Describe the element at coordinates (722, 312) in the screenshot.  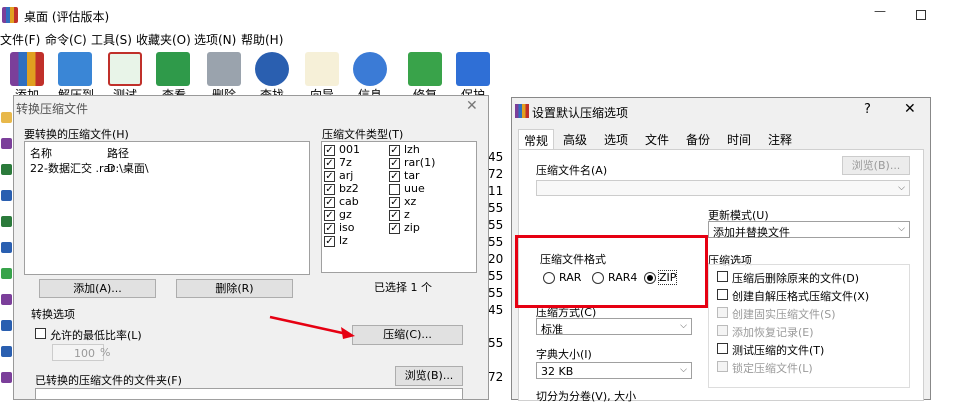
I see `solid-checkbox` at that location.